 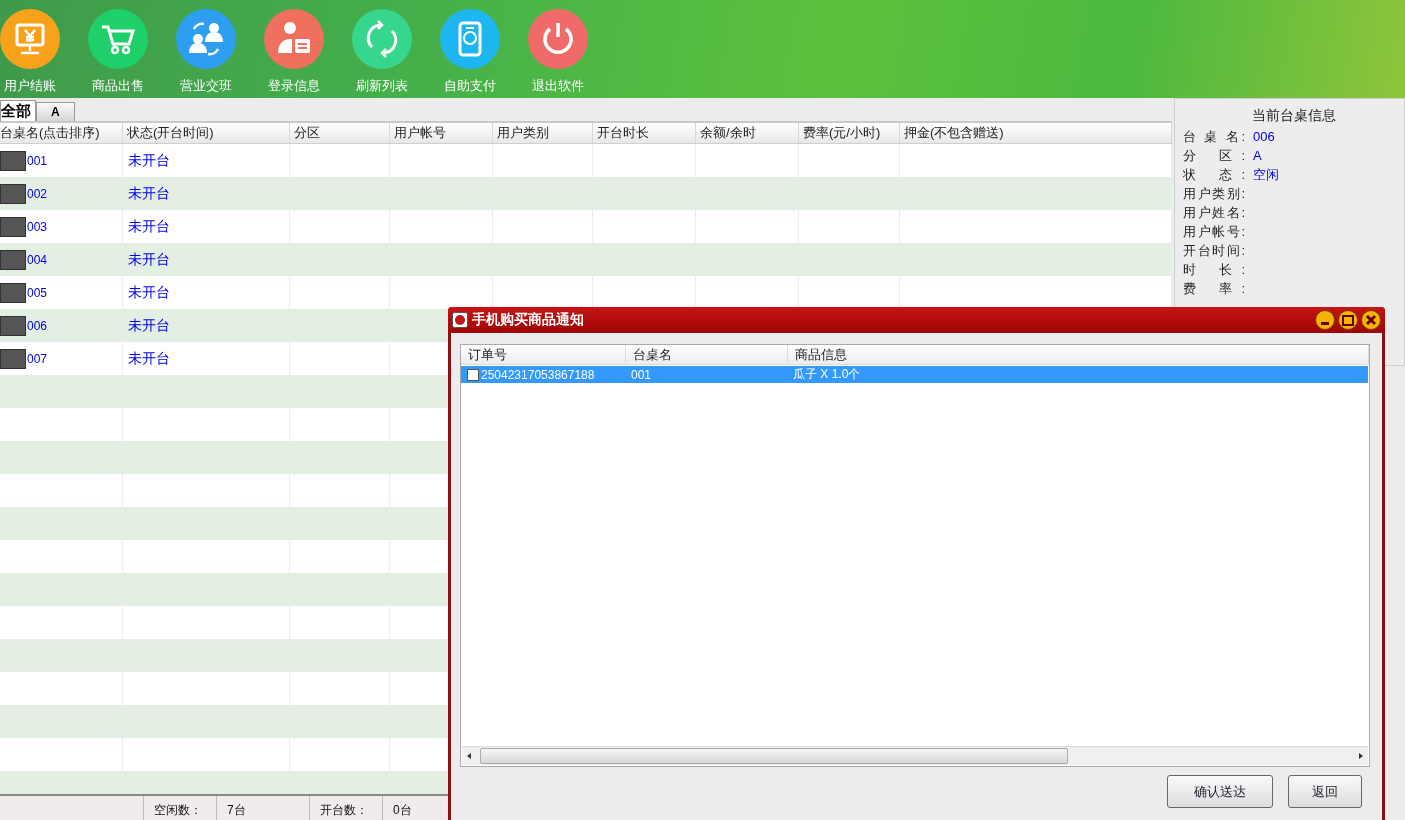 I want to click on order-number: 25042317053867188, so click(x=538, y=374).